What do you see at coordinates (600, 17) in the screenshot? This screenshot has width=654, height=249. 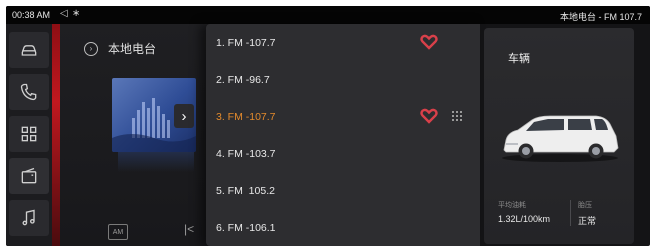 I see `now-playing-label: 本地电台 - FM 107.7` at bounding box center [600, 17].